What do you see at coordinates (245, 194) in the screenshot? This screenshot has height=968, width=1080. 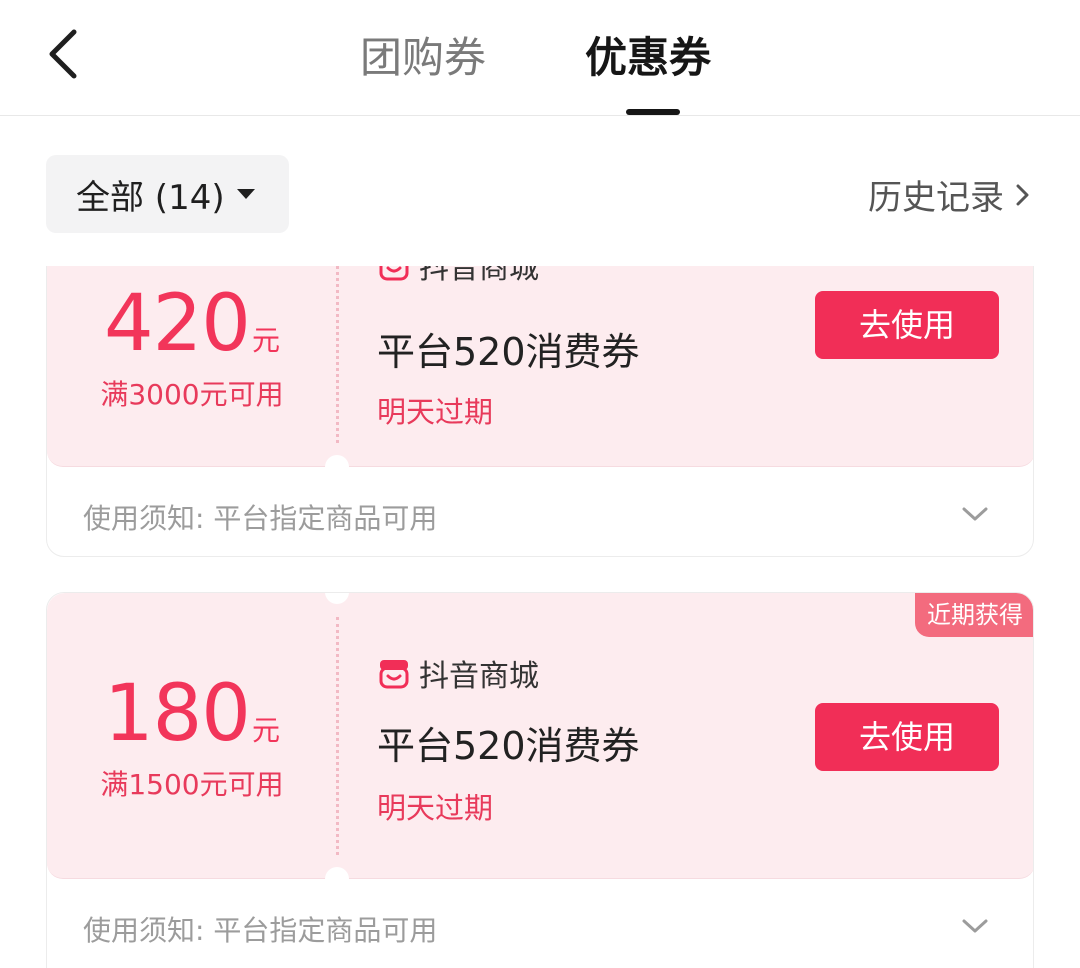 I see `caret-down-icon` at bounding box center [245, 194].